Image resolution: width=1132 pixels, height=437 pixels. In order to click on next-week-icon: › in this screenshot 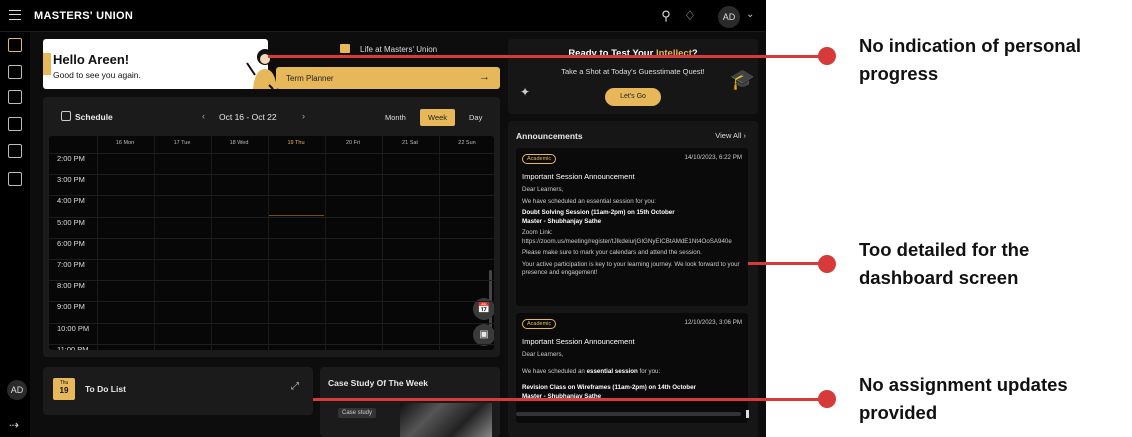, I will do `click(303, 116)`.